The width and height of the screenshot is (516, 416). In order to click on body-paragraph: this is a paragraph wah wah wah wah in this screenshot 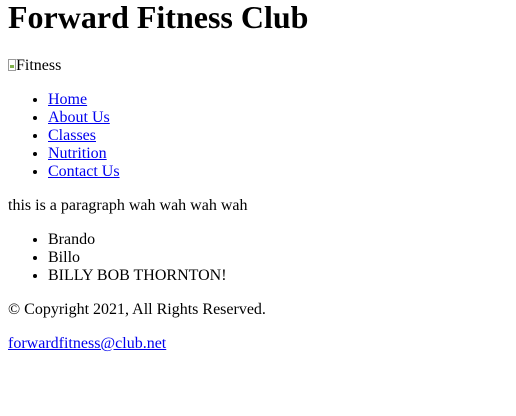, I will do `click(128, 205)`.